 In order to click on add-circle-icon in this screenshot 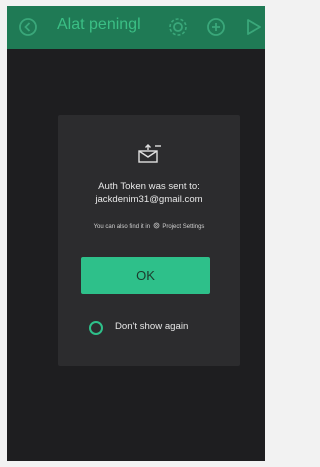, I will do `click(216, 27)`.